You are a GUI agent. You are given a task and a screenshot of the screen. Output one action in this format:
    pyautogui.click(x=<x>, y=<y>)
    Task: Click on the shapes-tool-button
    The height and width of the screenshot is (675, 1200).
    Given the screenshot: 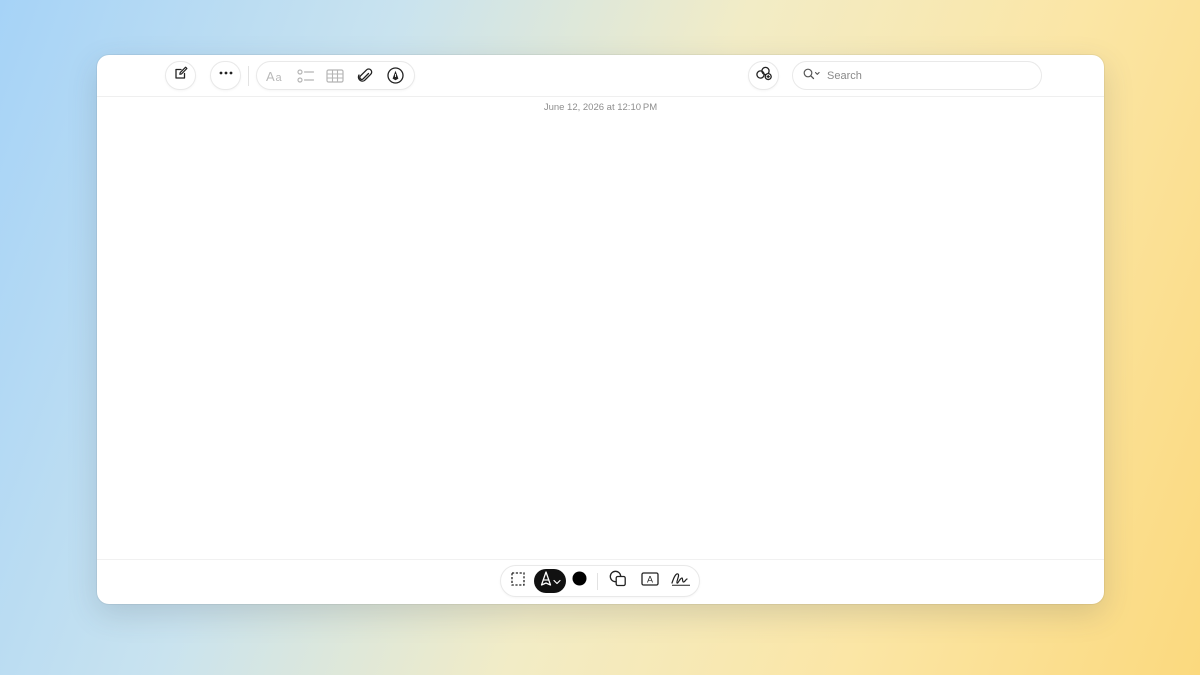 What is the action you would take?
    pyautogui.click(x=618, y=581)
    